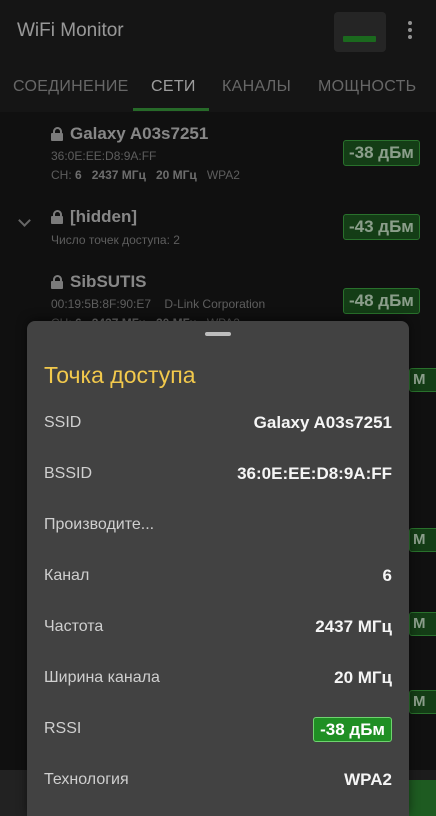 The width and height of the screenshot is (436, 816). Describe the element at coordinates (381, 227) in the screenshot. I see `rssi-badge: -43 дБм` at that location.